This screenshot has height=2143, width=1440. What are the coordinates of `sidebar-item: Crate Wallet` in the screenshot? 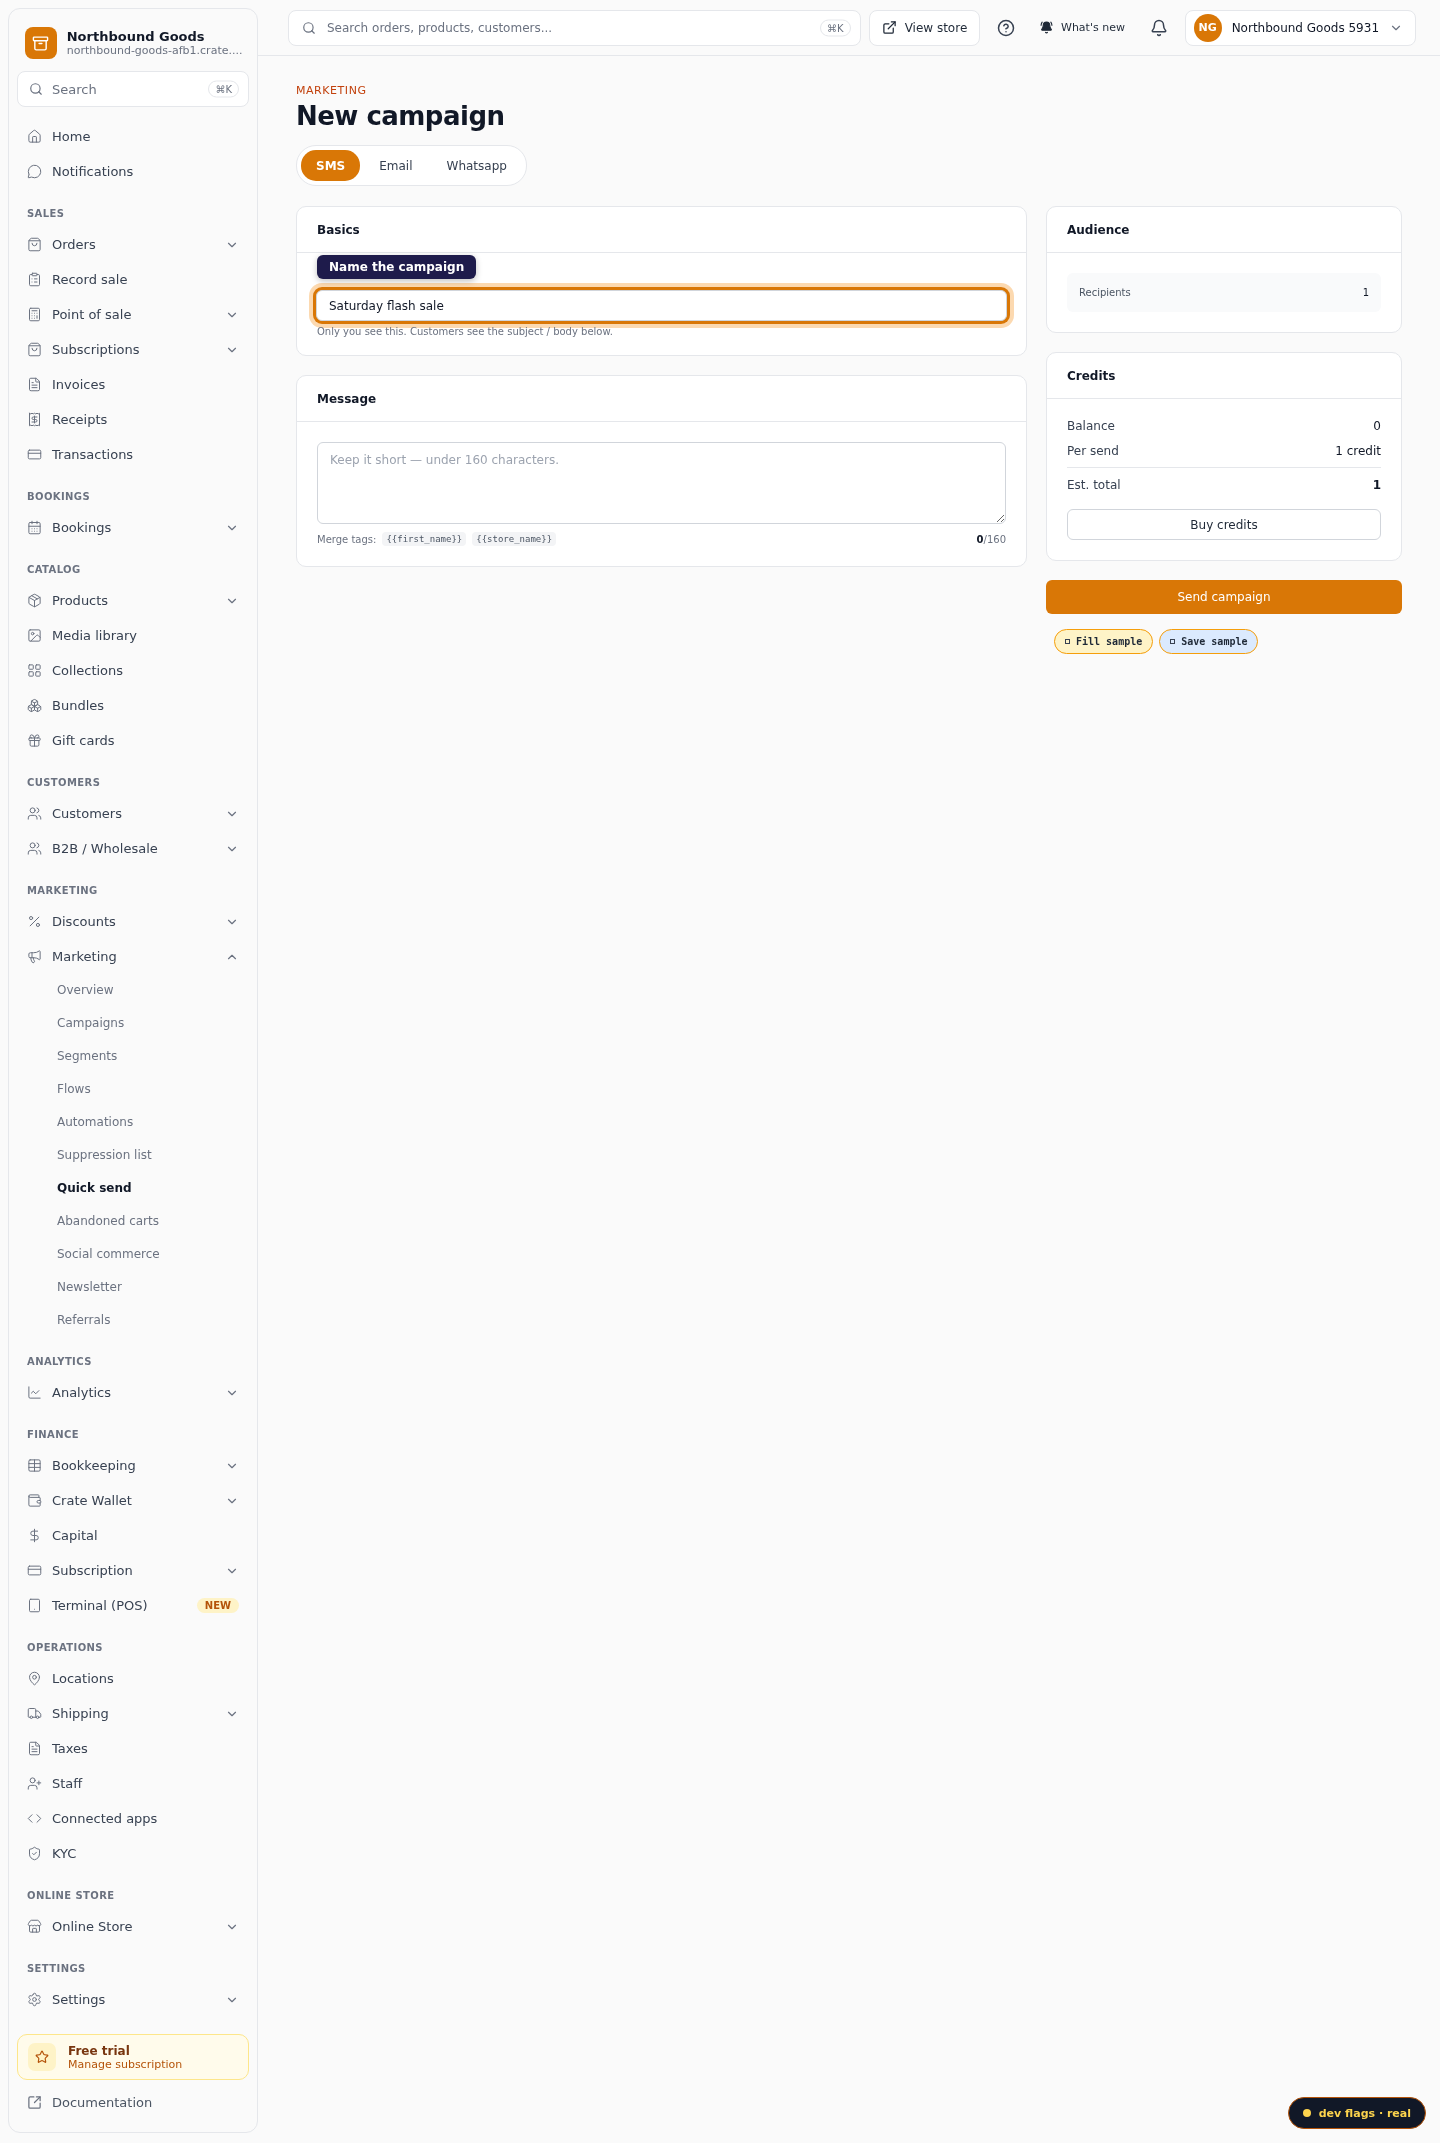 It's located at (133, 1500).